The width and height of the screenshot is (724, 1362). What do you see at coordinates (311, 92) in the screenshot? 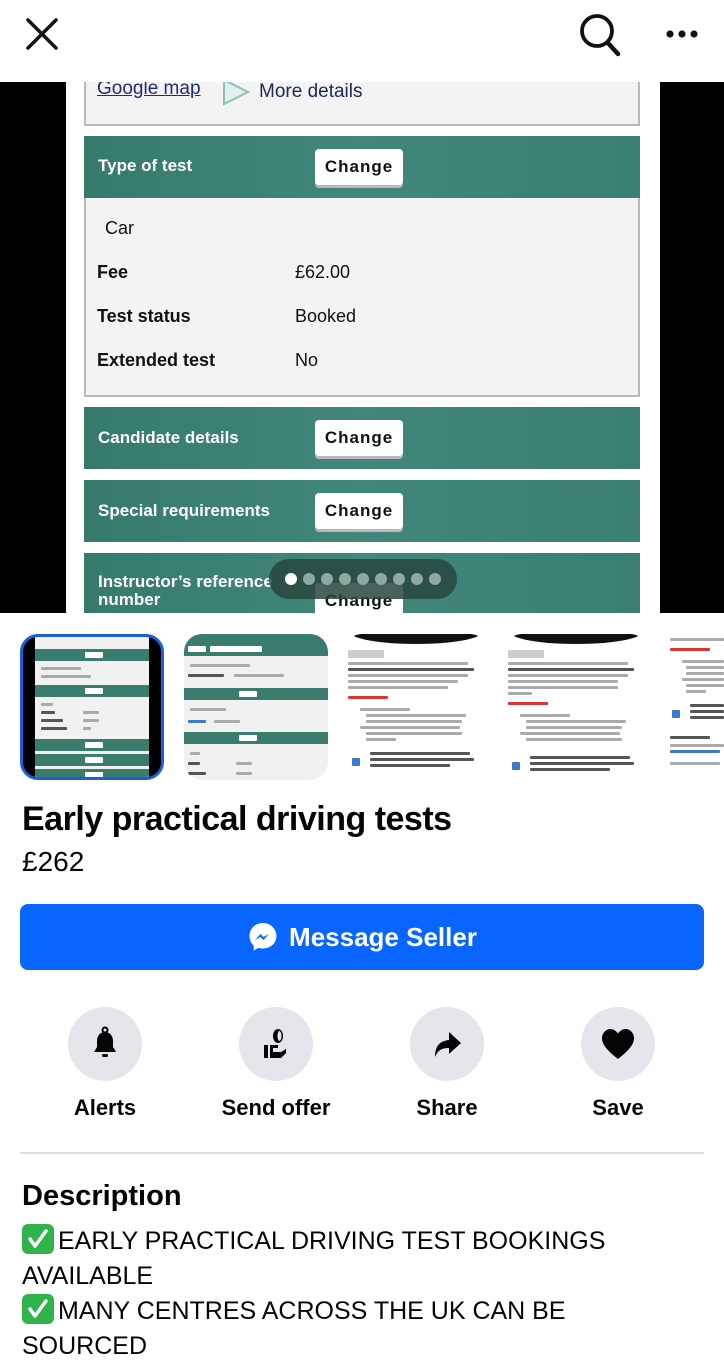
I see `more-details-label: More details` at bounding box center [311, 92].